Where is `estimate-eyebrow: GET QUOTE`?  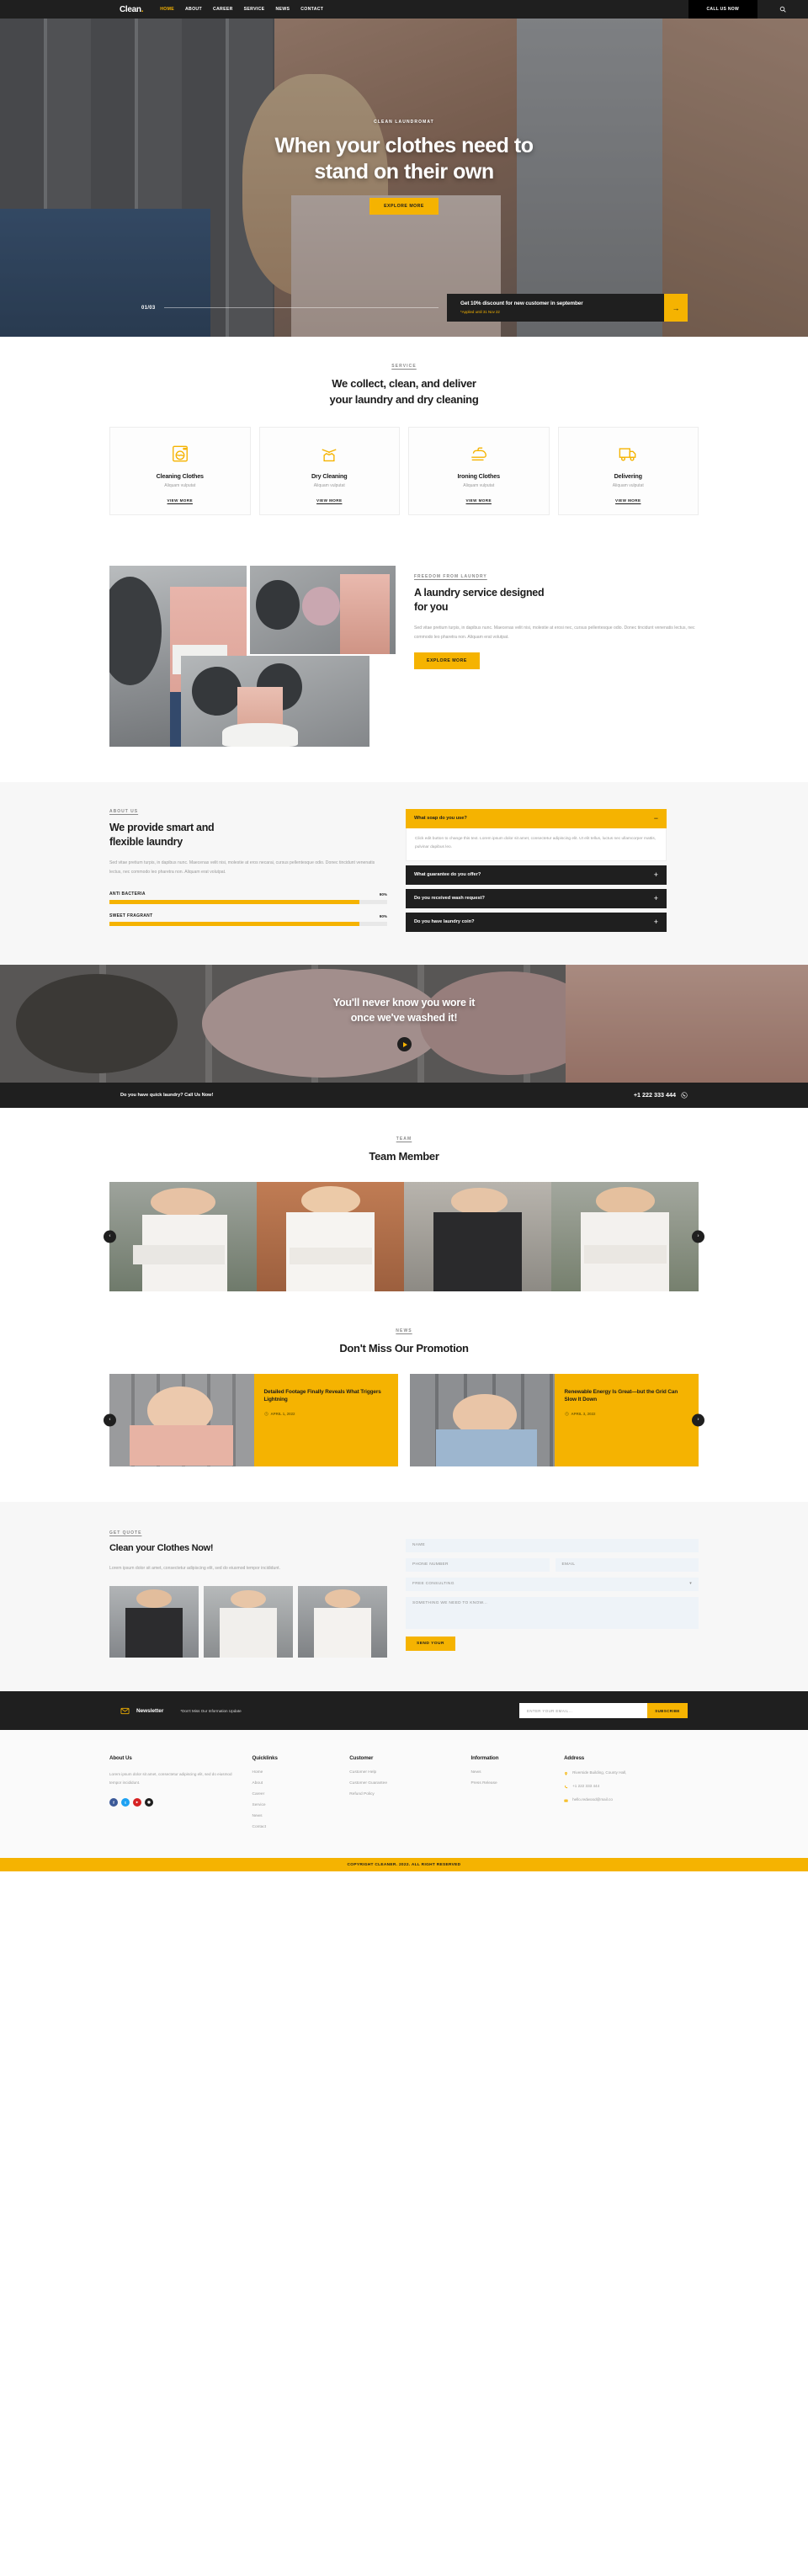
estimate-eyebrow: GET QUOTE is located at coordinates (125, 1532).